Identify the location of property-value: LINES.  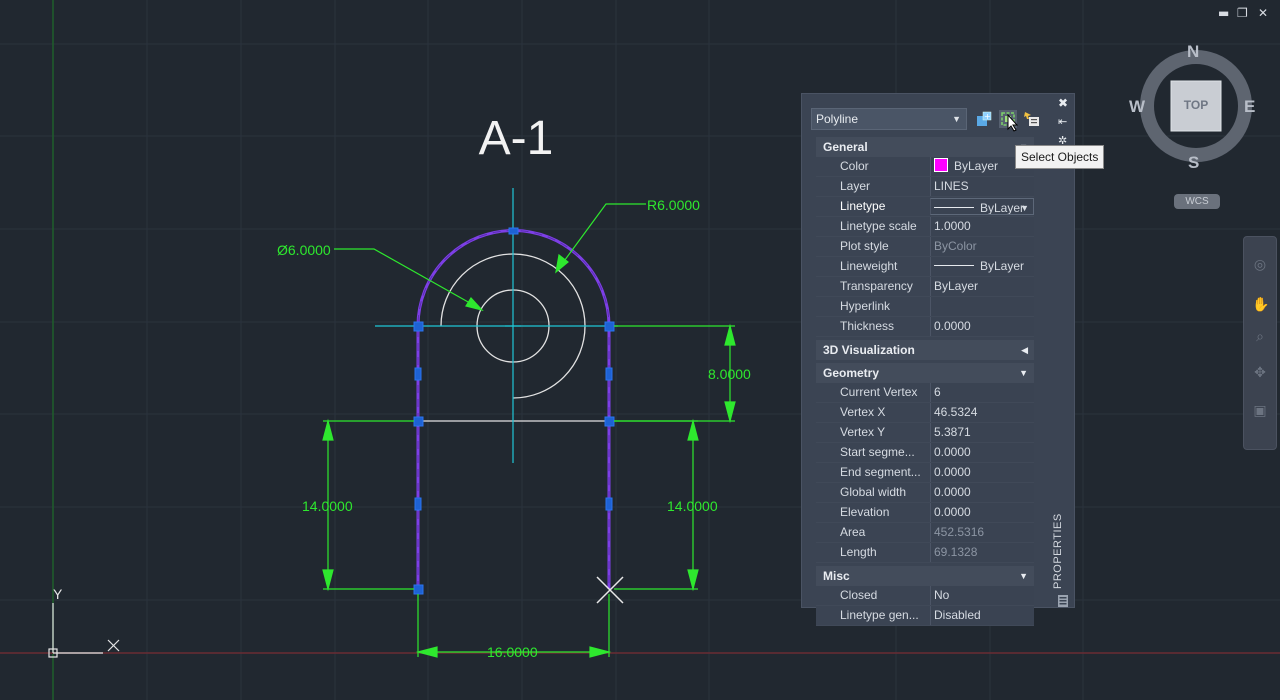
(982, 186).